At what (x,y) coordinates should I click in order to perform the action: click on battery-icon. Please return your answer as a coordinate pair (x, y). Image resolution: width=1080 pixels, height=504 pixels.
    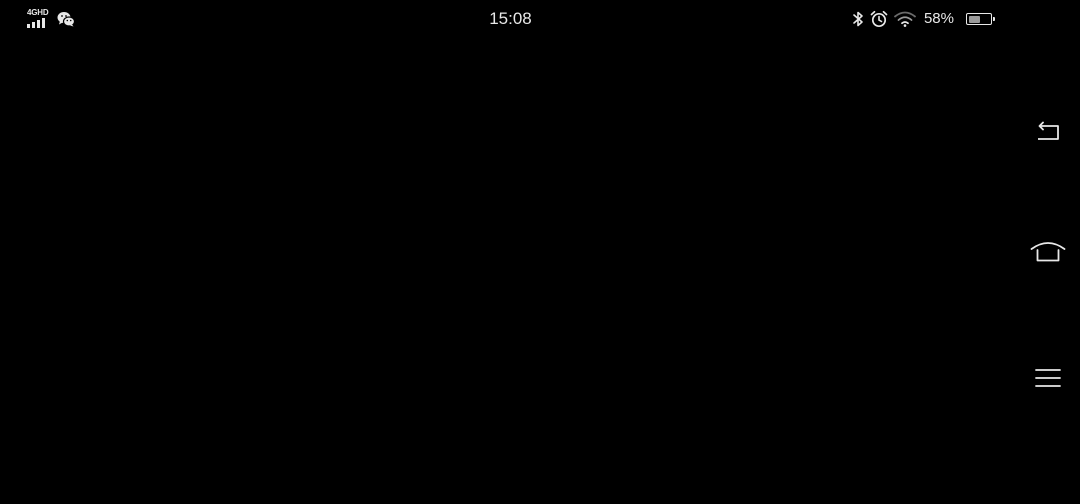
    Looking at the image, I should click on (980, 19).